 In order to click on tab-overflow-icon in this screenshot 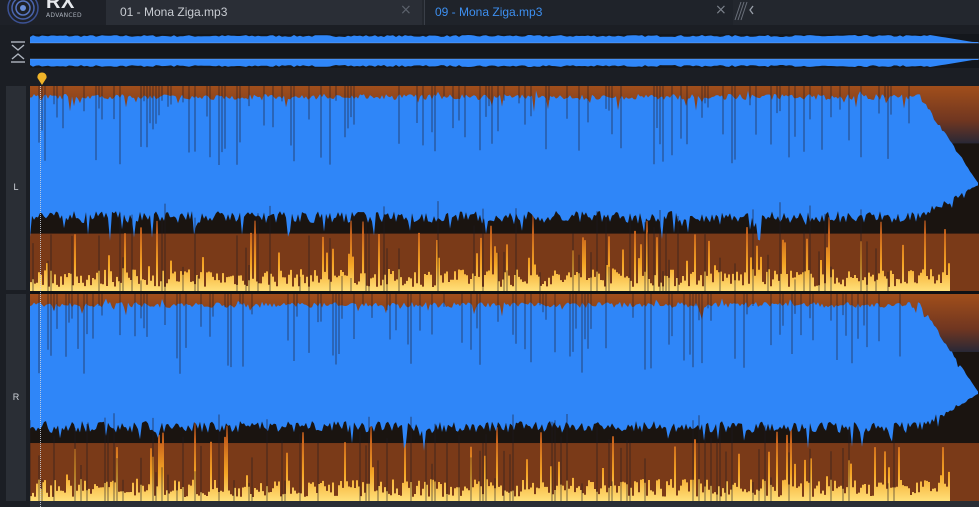, I will do `click(747, 12)`.